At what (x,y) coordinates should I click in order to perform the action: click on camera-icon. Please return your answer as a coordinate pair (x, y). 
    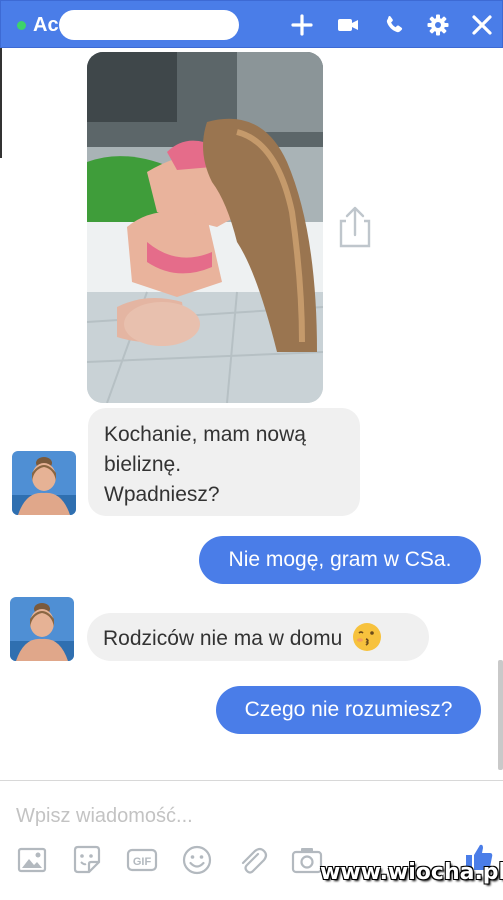
    Looking at the image, I should click on (307, 860).